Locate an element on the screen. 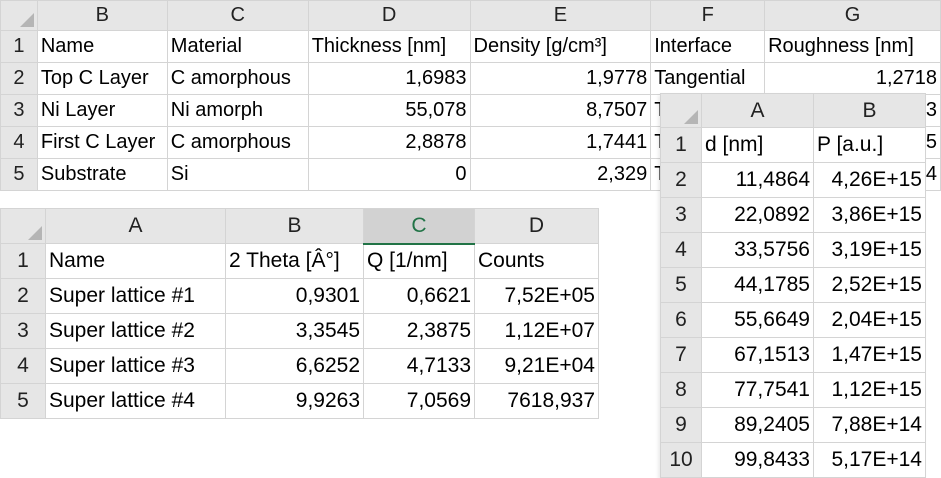 This screenshot has height=478, width=941. cell: 77,7541 is located at coordinates (757, 390).